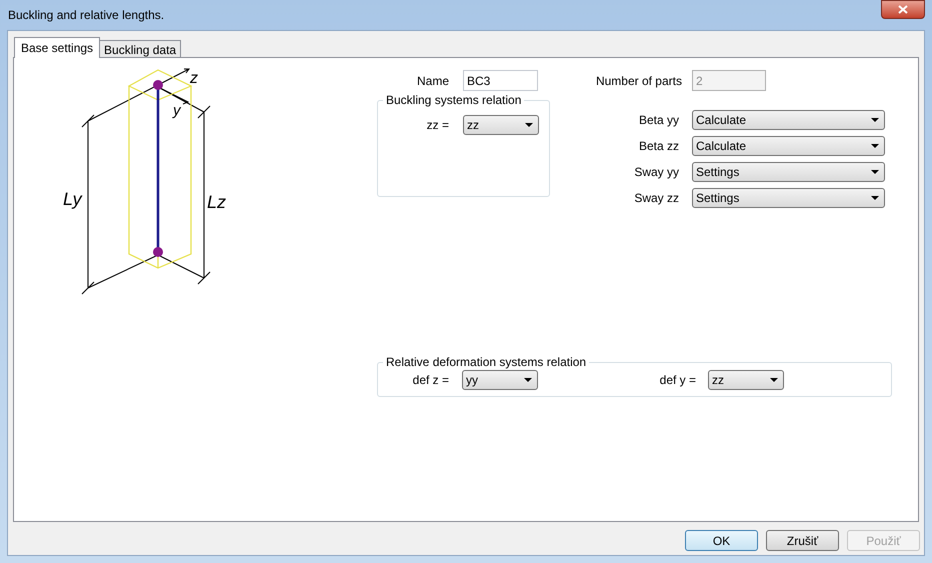 Image resolution: width=932 pixels, height=563 pixels. I want to click on close-icon, so click(903, 9).